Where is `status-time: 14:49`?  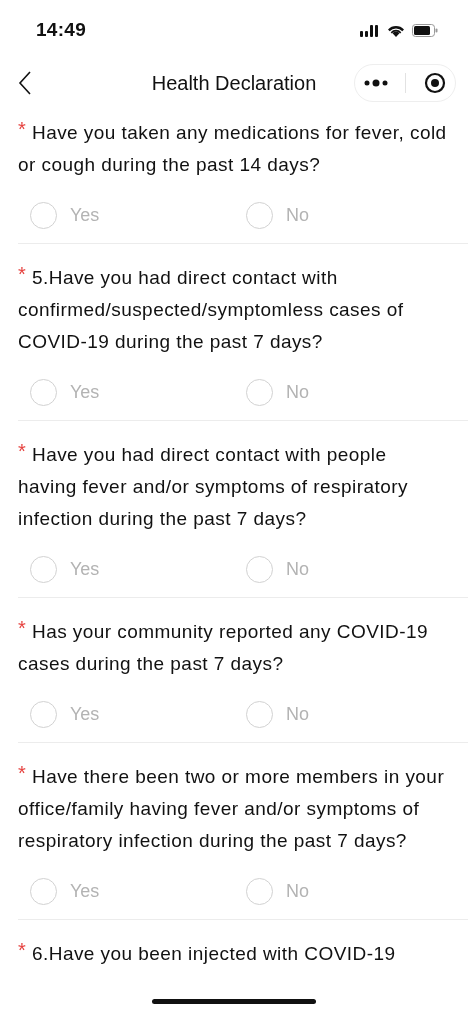
status-time: 14:49 is located at coordinates (61, 30).